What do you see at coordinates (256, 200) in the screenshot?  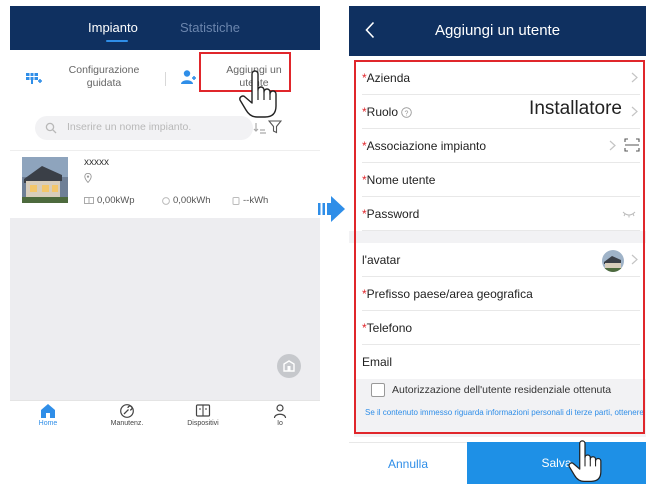 I see `plant-total: --kWh` at bounding box center [256, 200].